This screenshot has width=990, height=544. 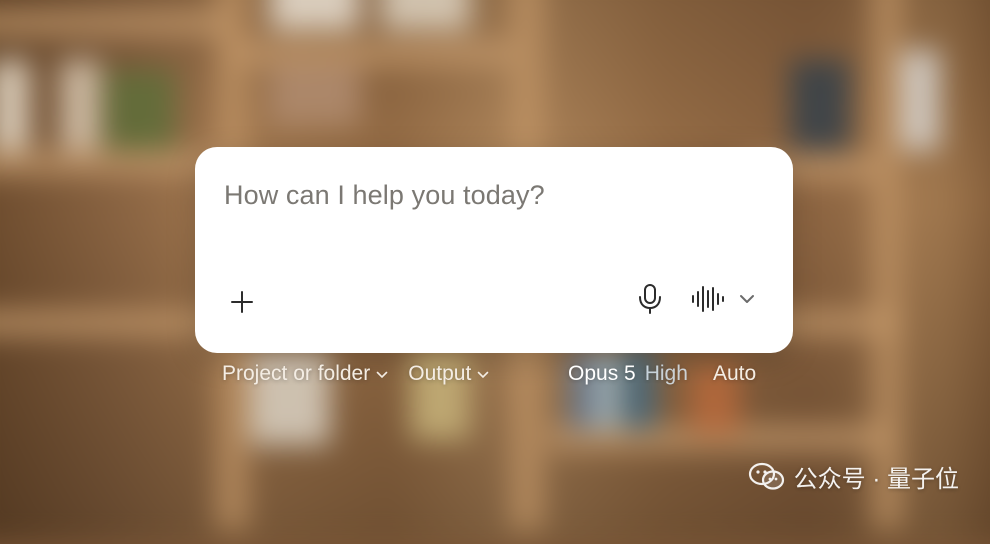 I want to click on output-dropdown: Output, so click(x=448, y=374).